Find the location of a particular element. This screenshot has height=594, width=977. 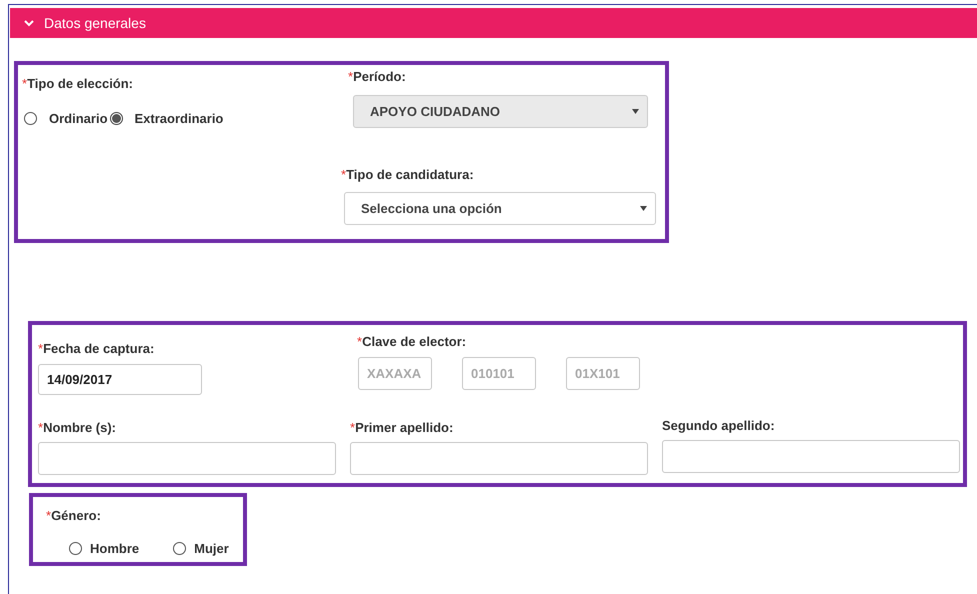

field-label: *Primer apellido: is located at coordinates (402, 427).